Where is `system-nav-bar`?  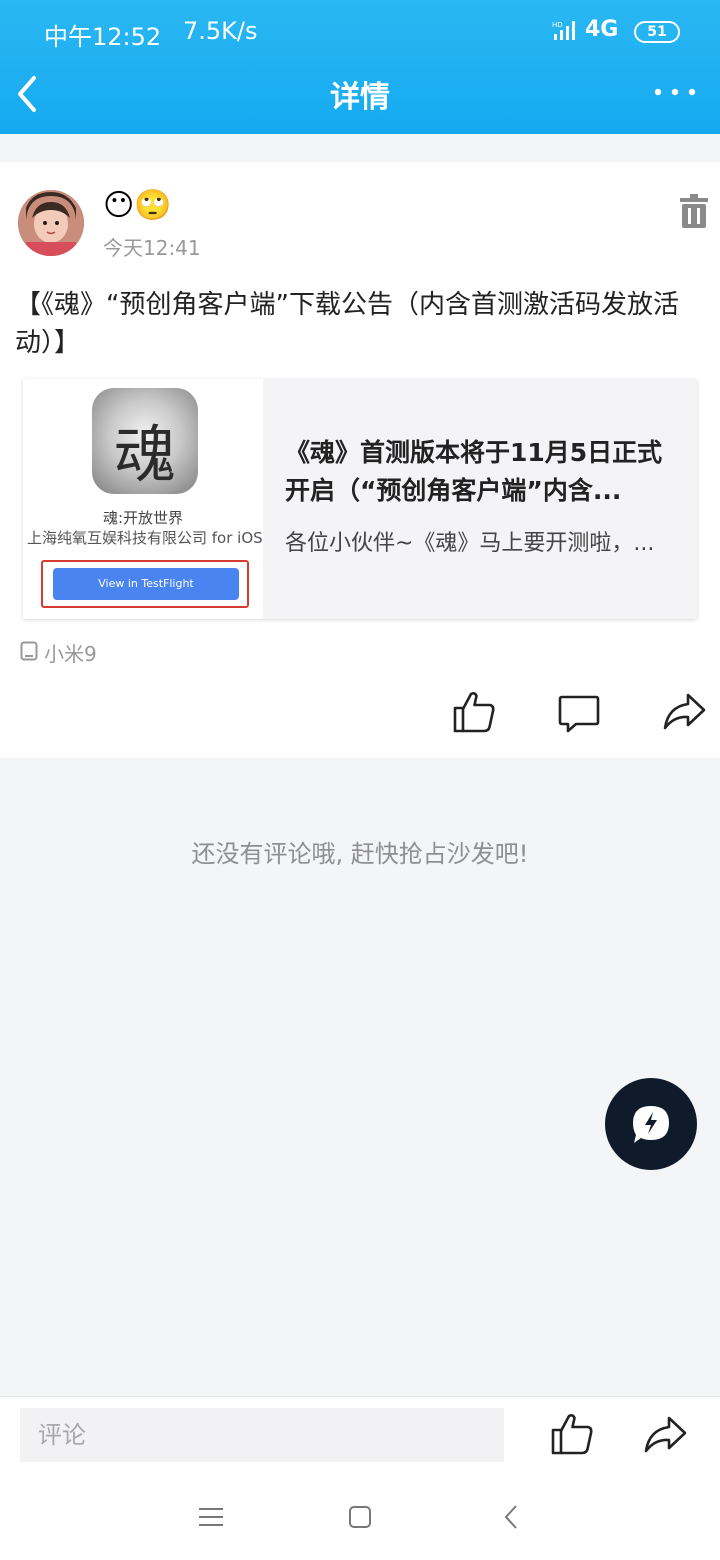
system-nav-bar is located at coordinates (360, 1517).